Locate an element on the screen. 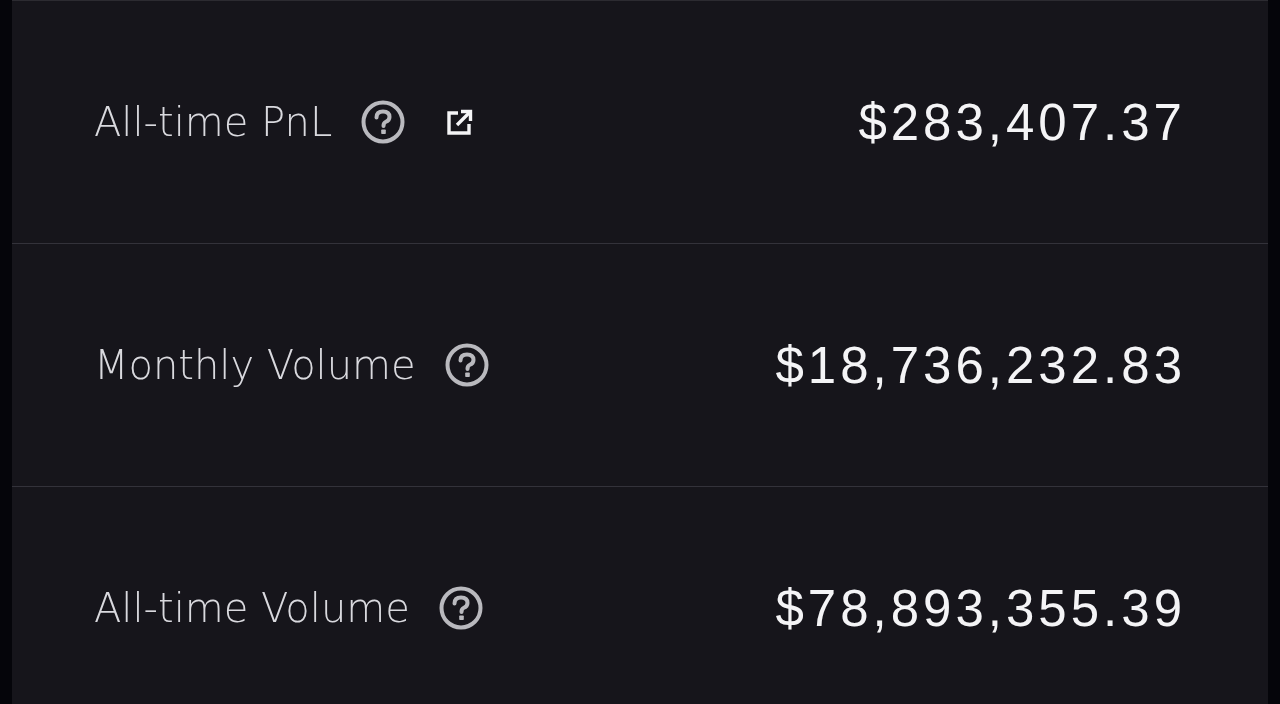 The width and height of the screenshot is (1280, 704). stat-label: Monthly Volume is located at coordinates (255, 365).